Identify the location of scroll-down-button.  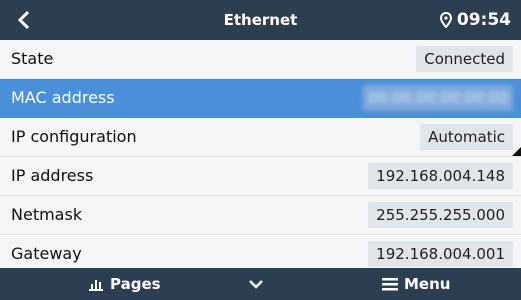
(256, 284).